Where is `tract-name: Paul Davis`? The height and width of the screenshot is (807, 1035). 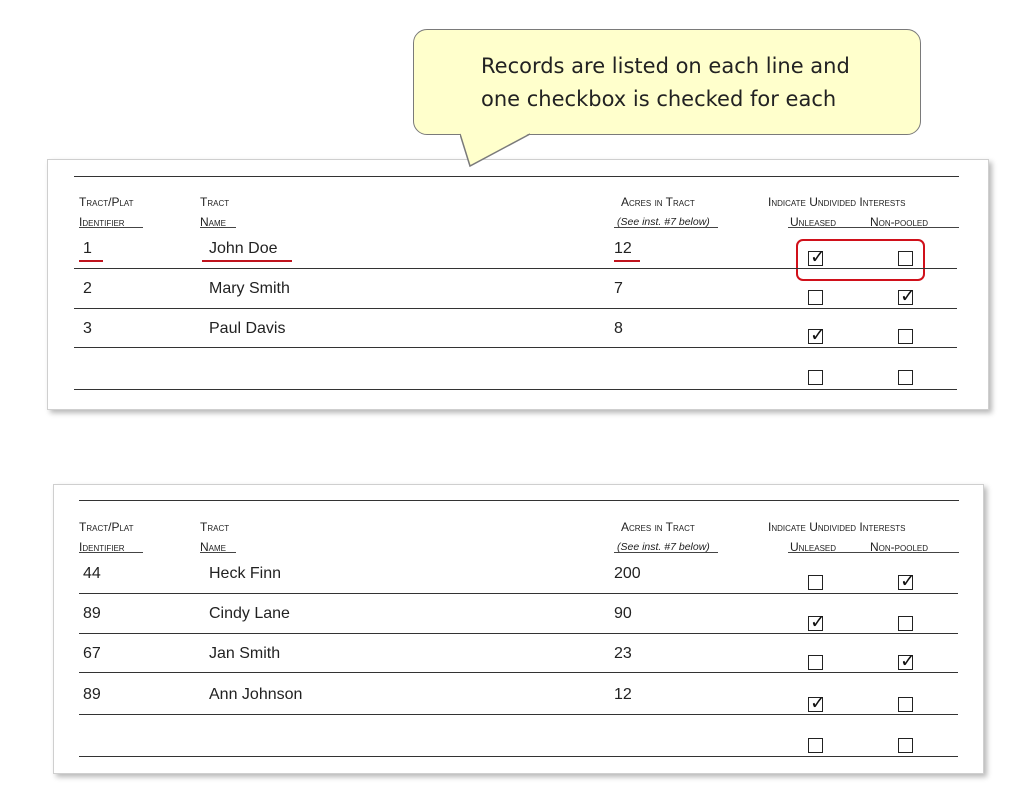
tract-name: Paul Davis is located at coordinates (247, 328).